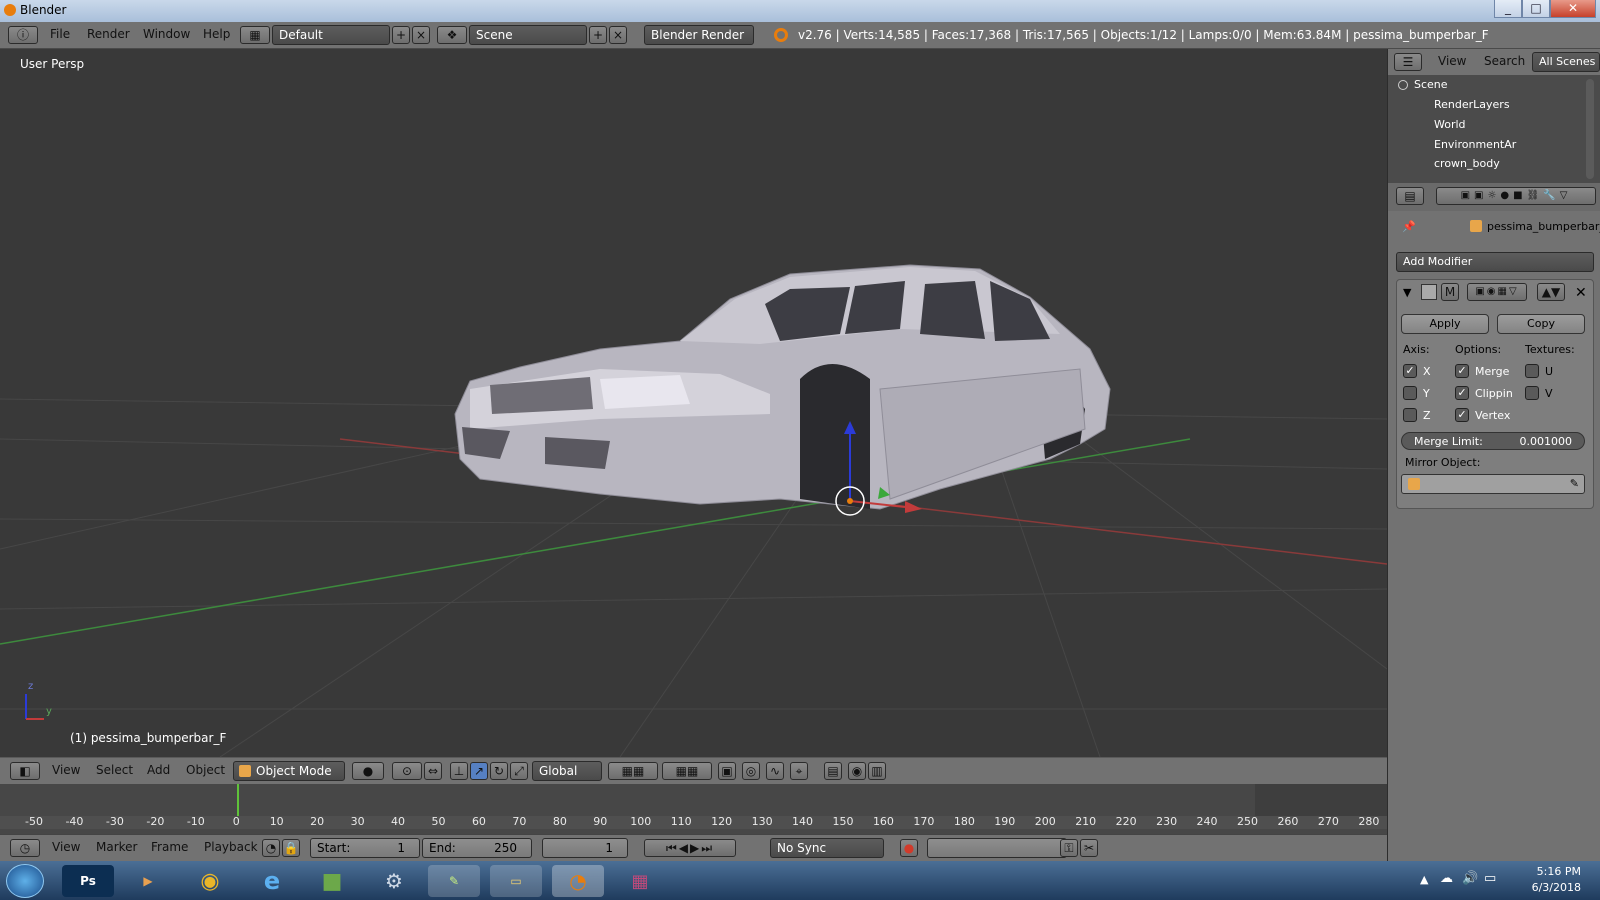 Image resolution: width=1600 pixels, height=900 pixels. Describe the element at coordinates (1431, 84) in the screenshot. I see `outliner-item-scene: Scene` at that location.